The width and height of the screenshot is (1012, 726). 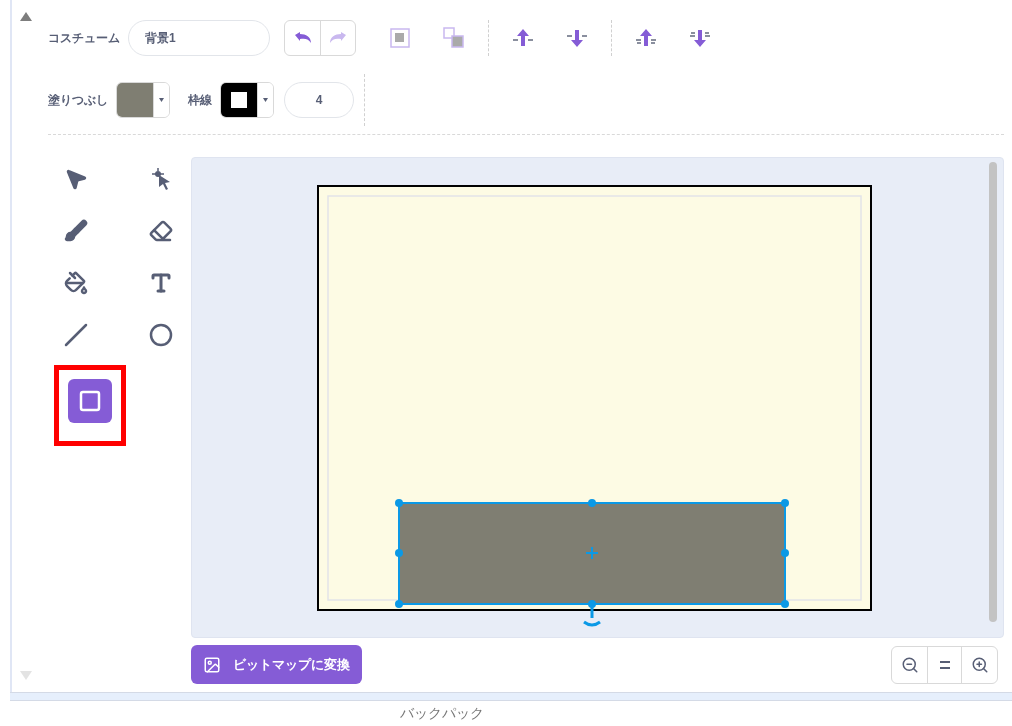 I want to click on equals-icon, so click(x=944, y=664).